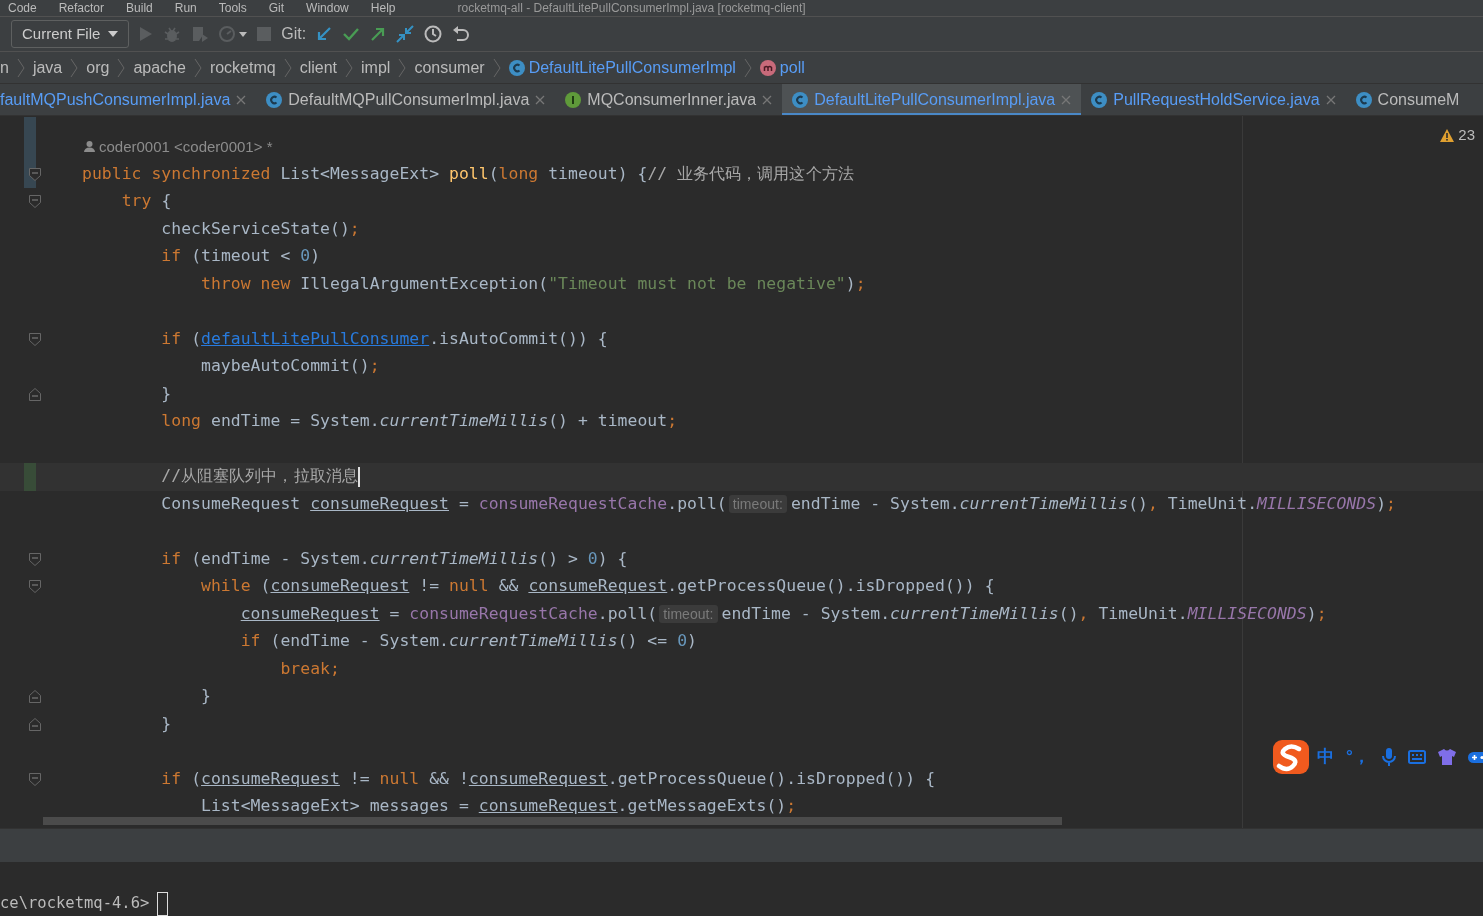 The width and height of the screenshot is (1483, 916). Describe the element at coordinates (22, 8) in the screenshot. I see `menu-item: Code` at that location.